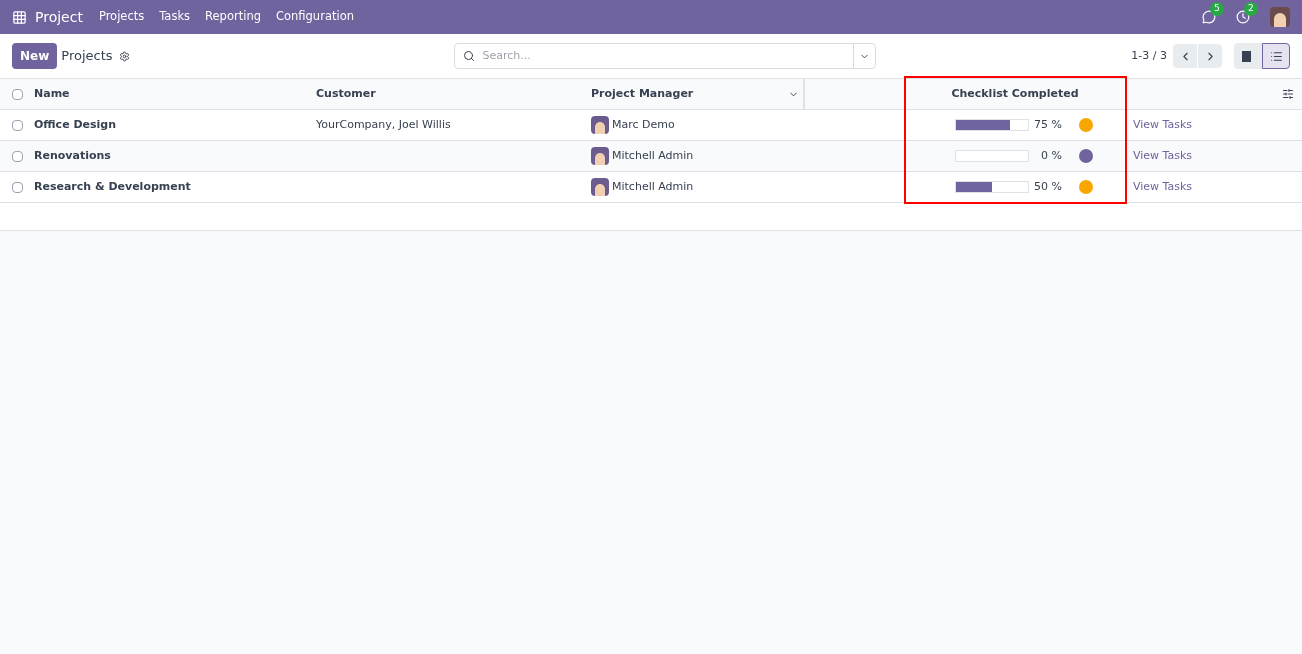  What do you see at coordinates (1185, 56) in the screenshot?
I see `previous-button` at bounding box center [1185, 56].